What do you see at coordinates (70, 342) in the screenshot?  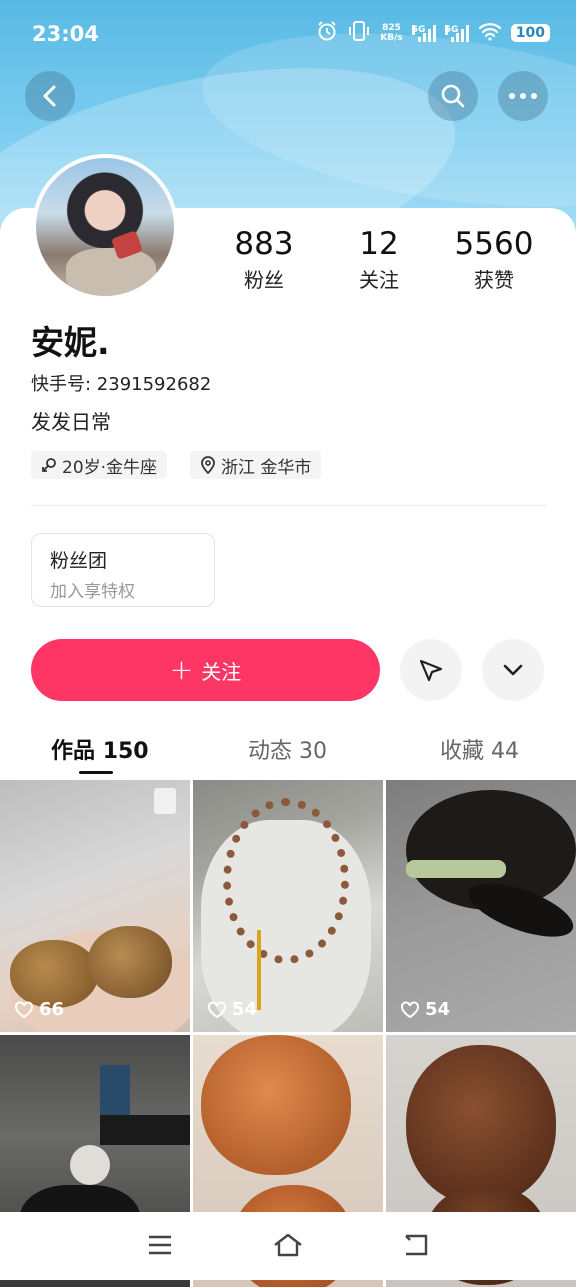 I see `profile-name: 安妮.` at bounding box center [70, 342].